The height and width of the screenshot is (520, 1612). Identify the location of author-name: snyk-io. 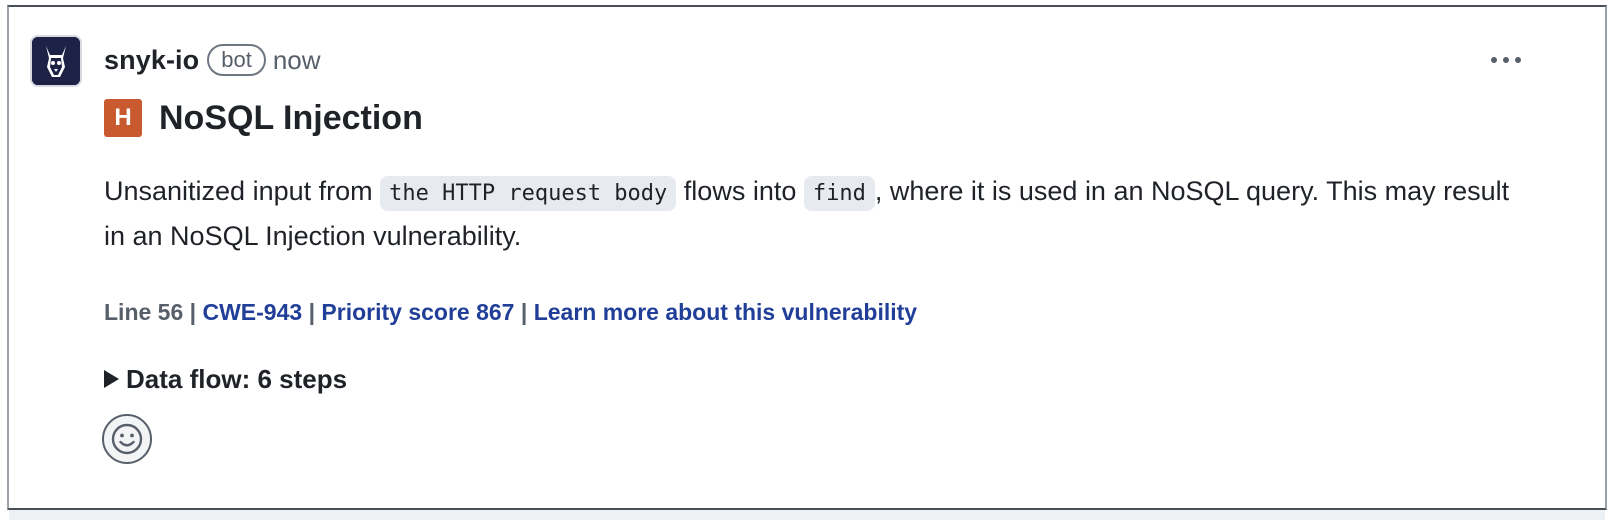
(151, 60).